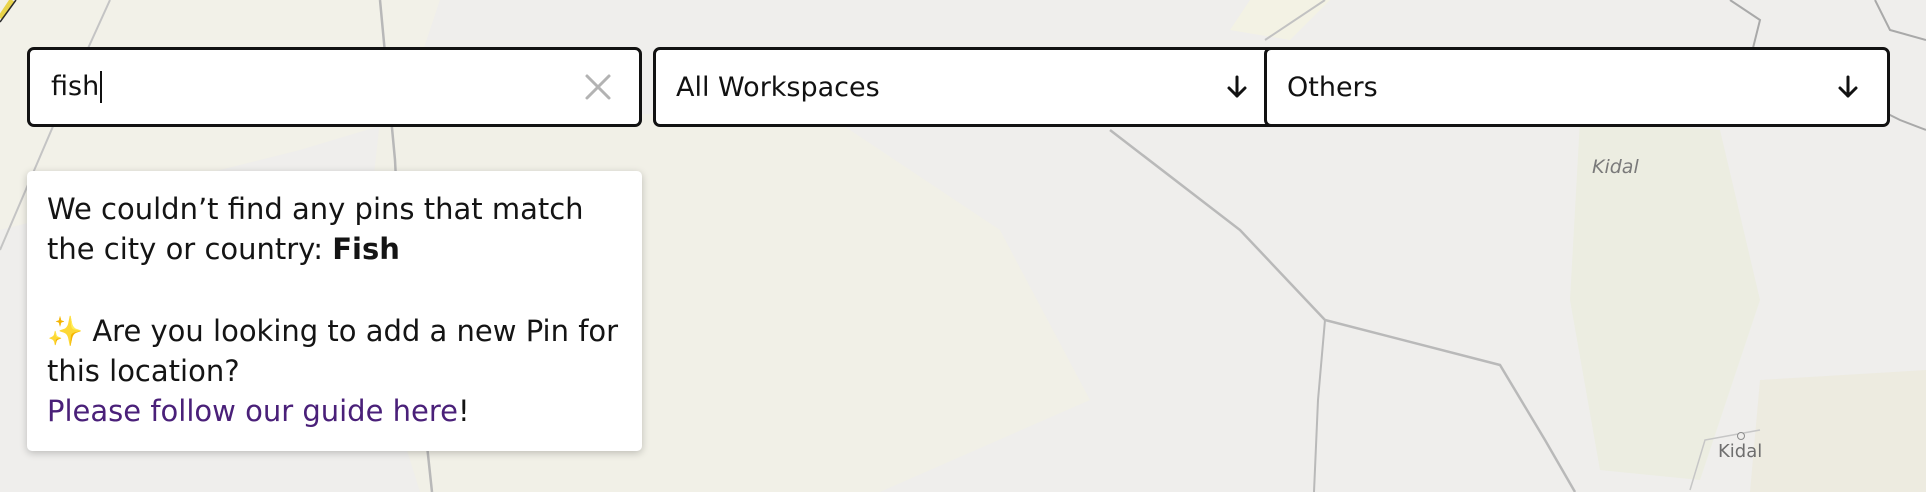 The image size is (1926, 492). I want to click on guide-line: Please follow our guide here!, so click(334, 411).